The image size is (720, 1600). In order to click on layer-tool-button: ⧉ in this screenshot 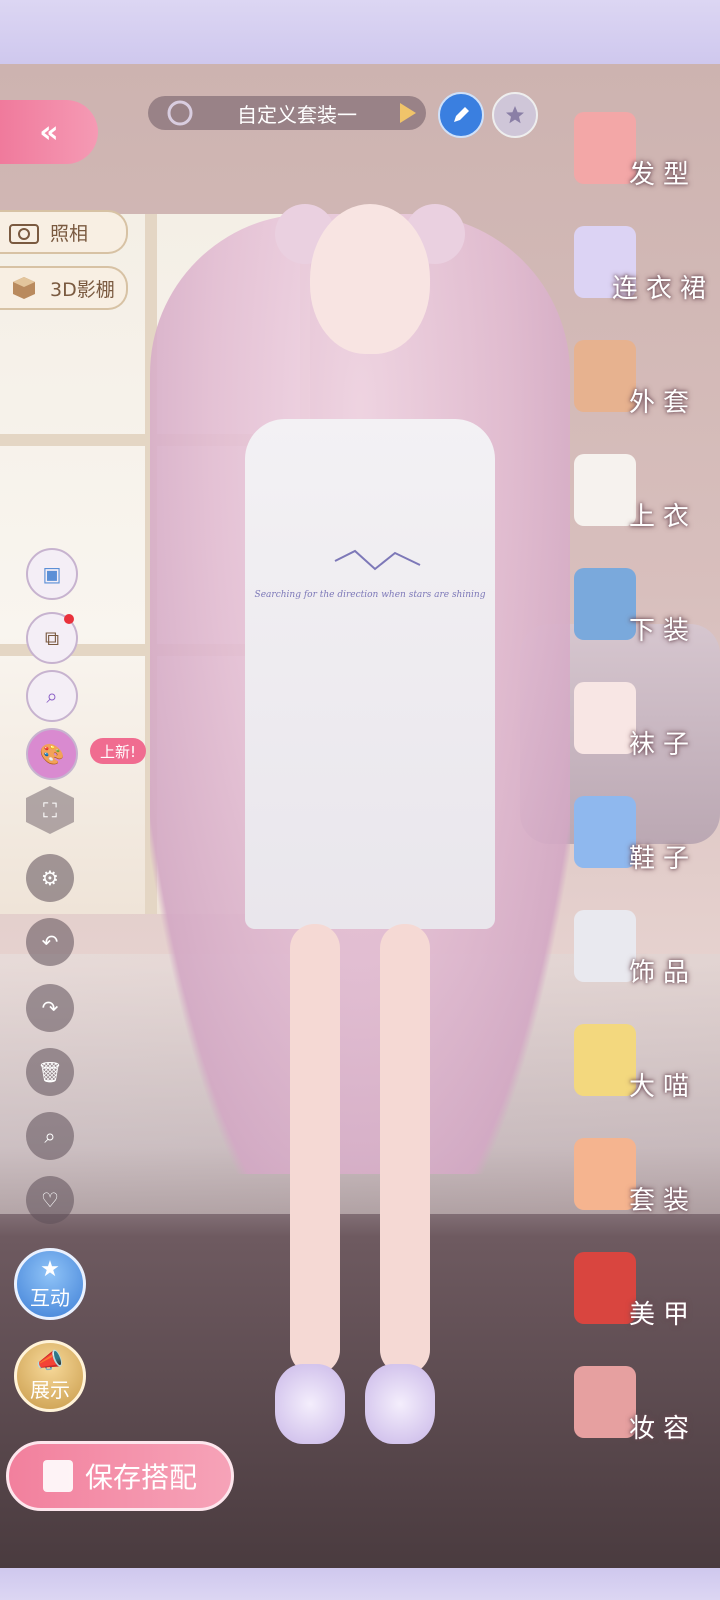, I will do `click(52, 638)`.